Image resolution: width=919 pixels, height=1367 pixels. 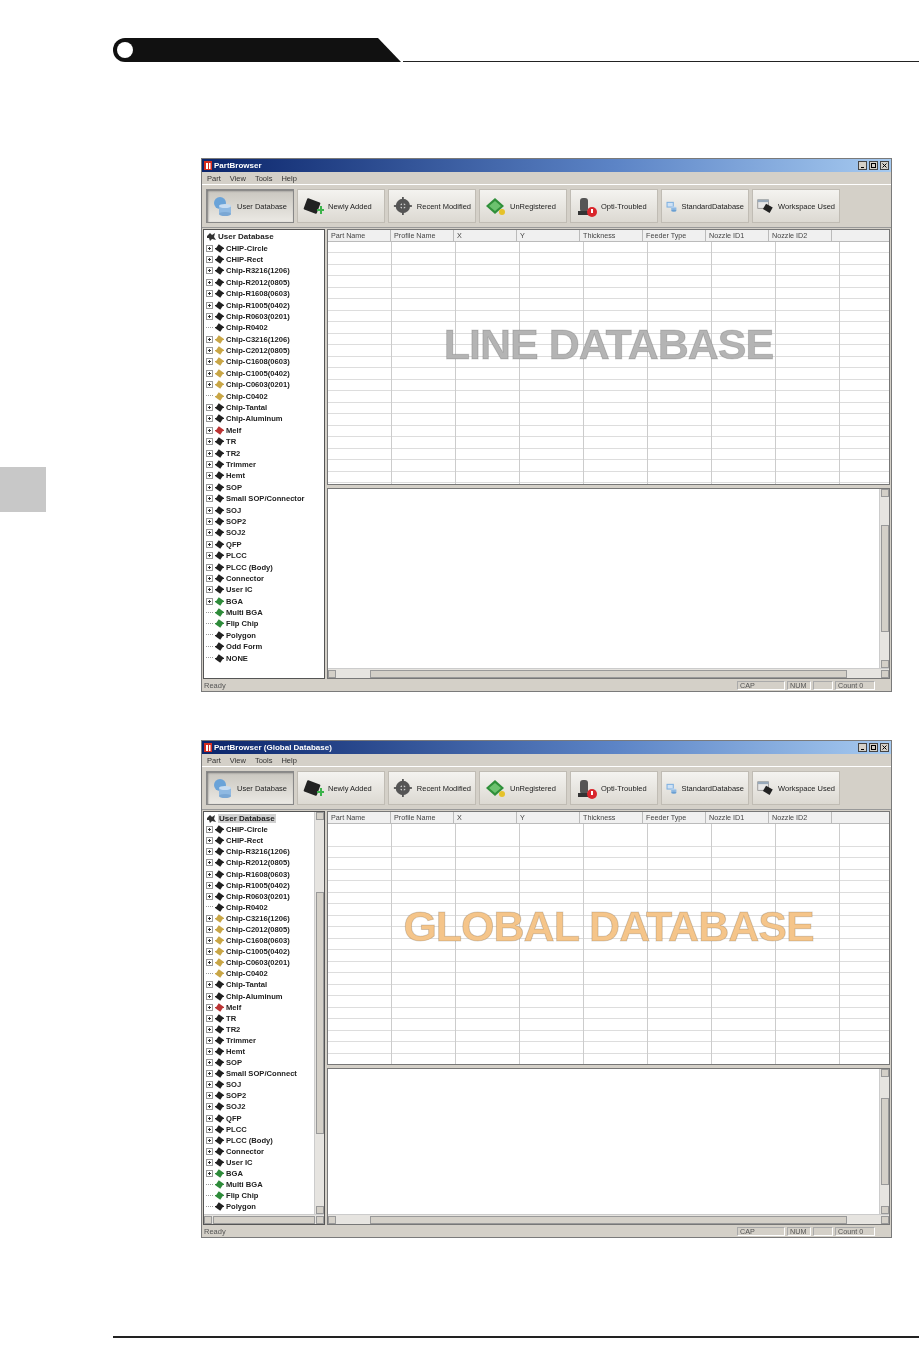 What do you see at coordinates (273, 747) in the screenshot?
I see `window-title: PartBrowser (Global Database)` at bounding box center [273, 747].